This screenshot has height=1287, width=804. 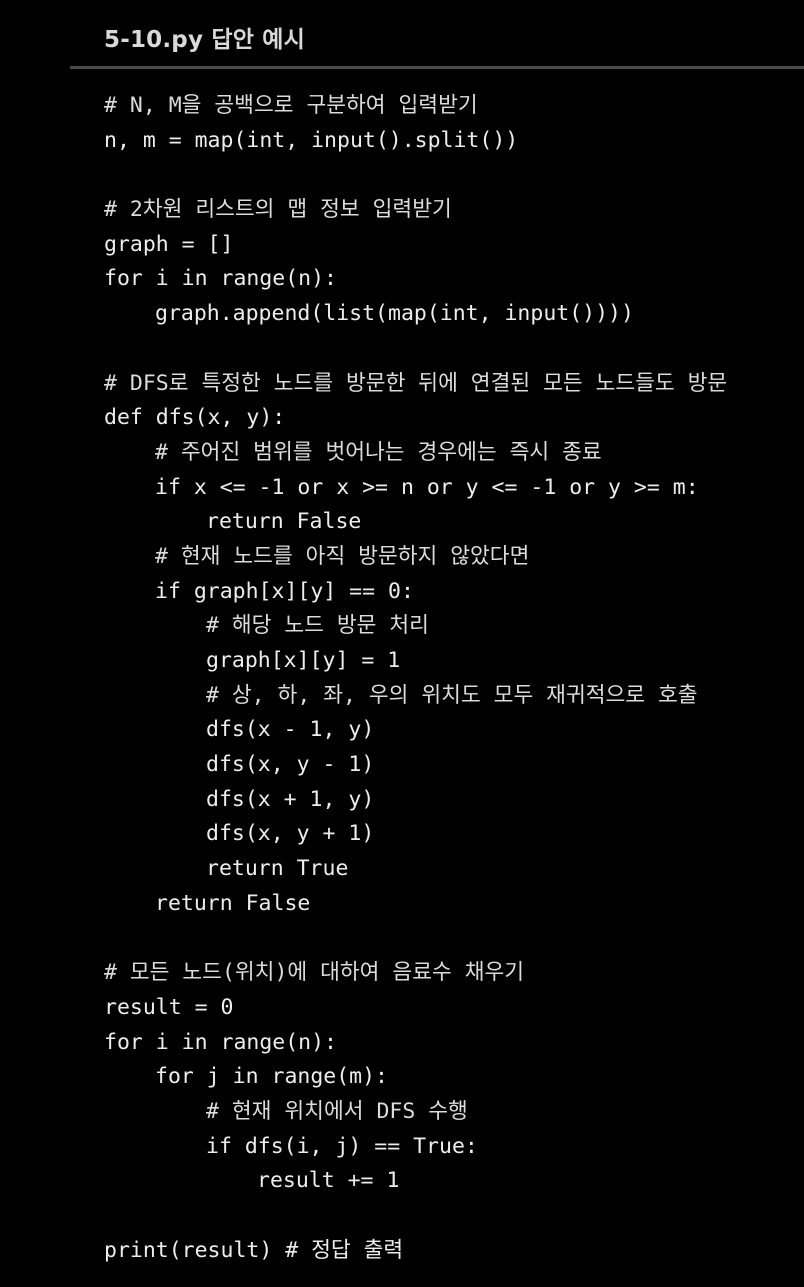 What do you see at coordinates (314, 973) in the screenshot?
I see `code-line: # 모든 노드(위치)에 대하여 음료수 채우기` at bounding box center [314, 973].